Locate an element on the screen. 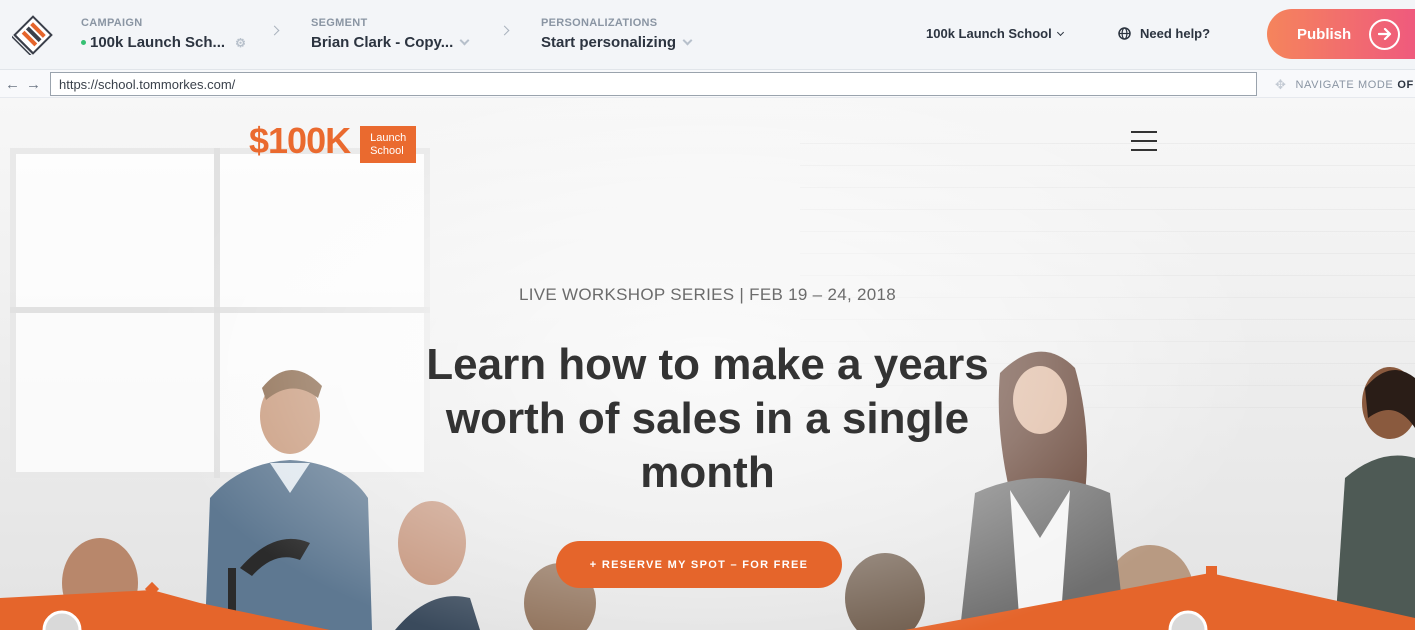 The height and width of the screenshot is (630, 1415). url-bar: ← → ✥ NAVIGATE MODE OF is located at coordinates (707, 84).